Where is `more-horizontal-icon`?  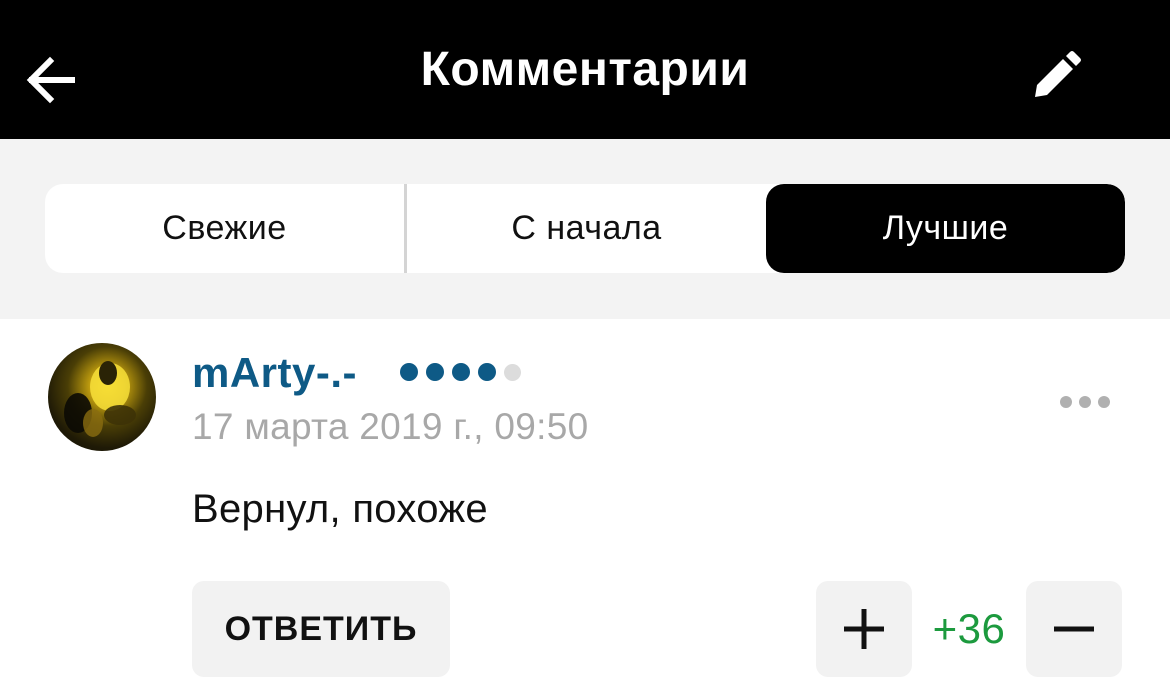 more-horizontal-icon is located at coordinates (1085, 402).